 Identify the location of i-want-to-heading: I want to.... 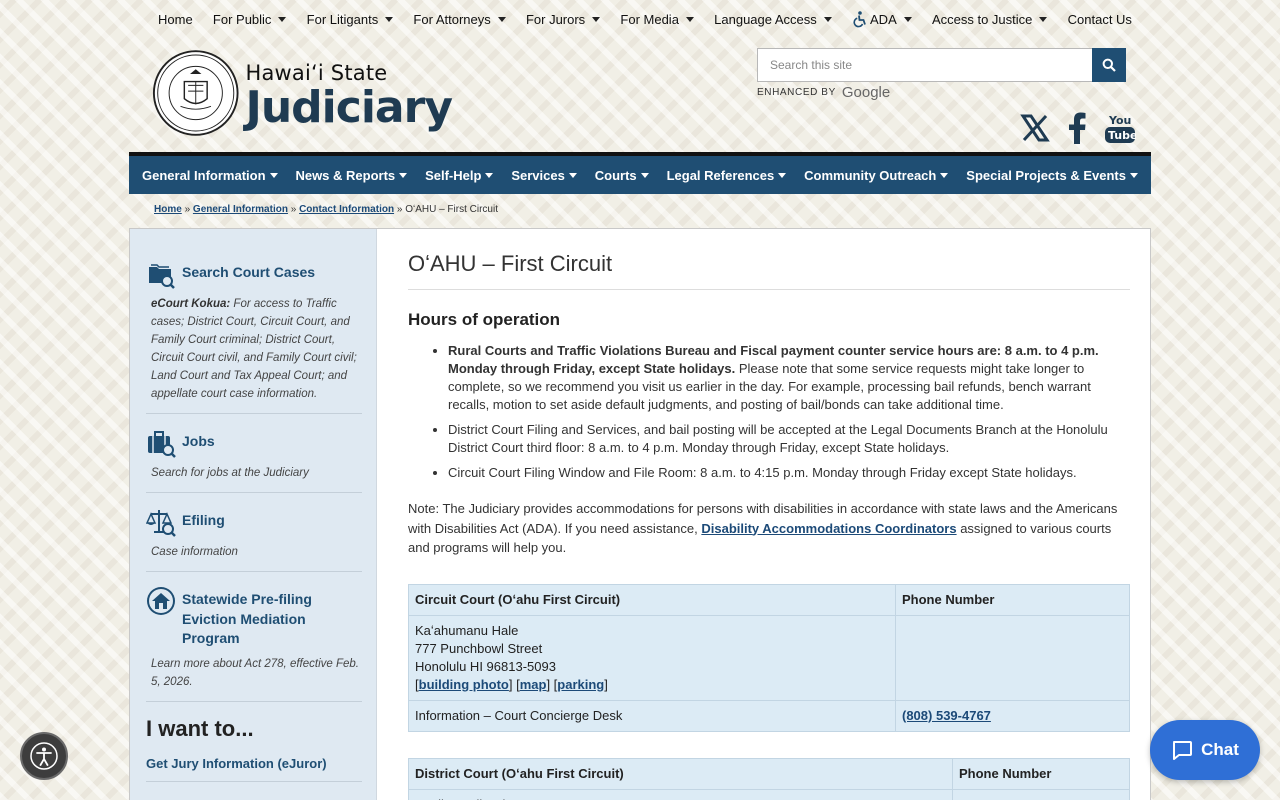
(200, 728).